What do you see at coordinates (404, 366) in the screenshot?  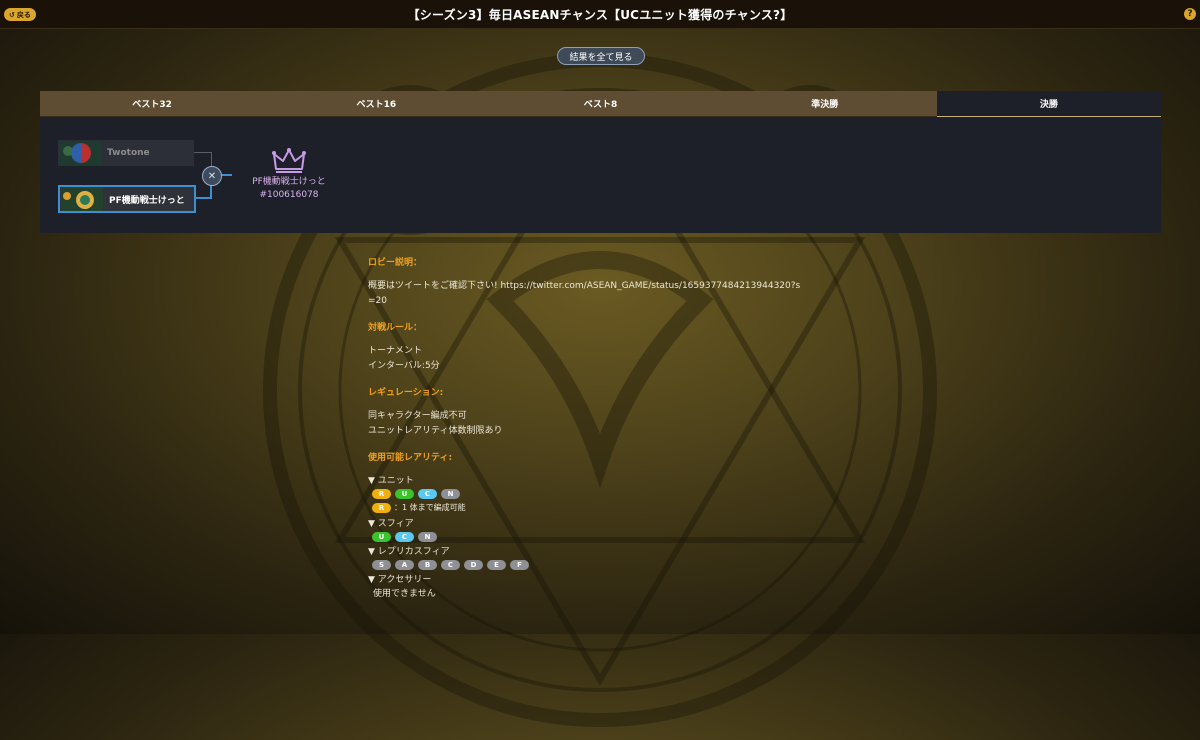 I see `rules-interval: インターバル:5分` at bounding box center [404, 366].